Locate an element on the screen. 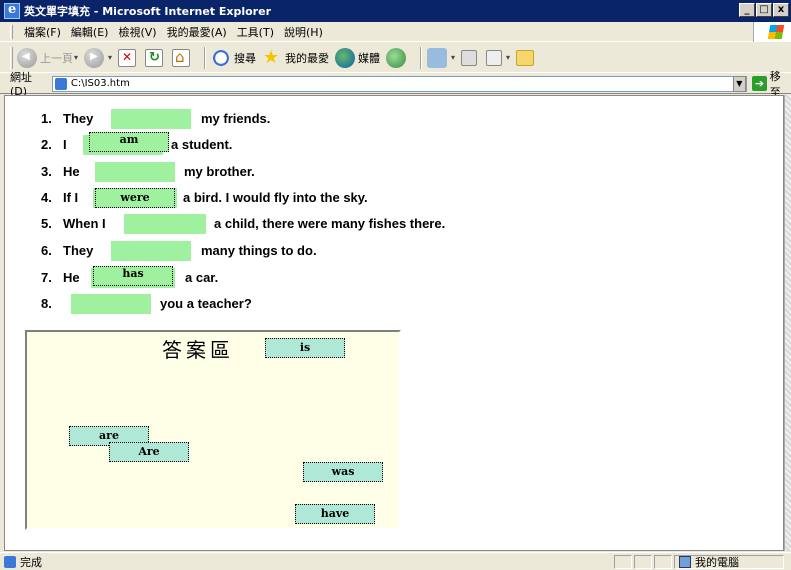  question-number: 1. is located at coordinates (46, 118).